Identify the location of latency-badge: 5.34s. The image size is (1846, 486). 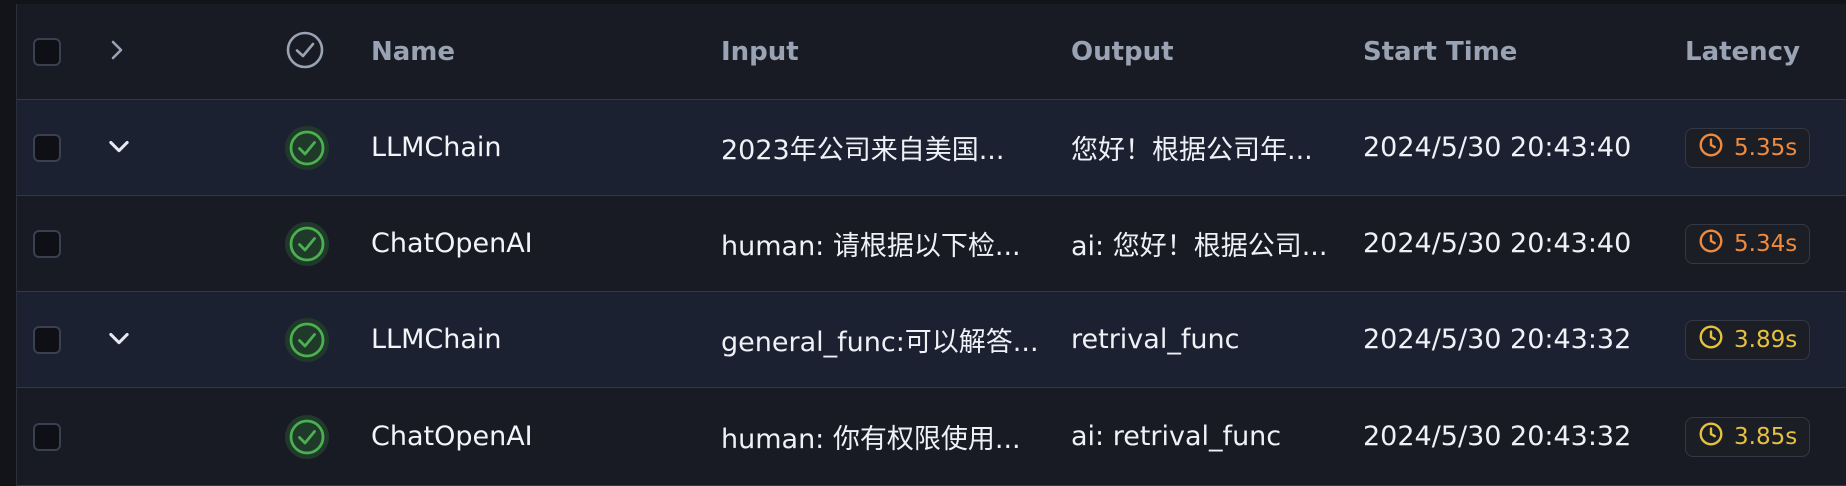
(1748, 243).